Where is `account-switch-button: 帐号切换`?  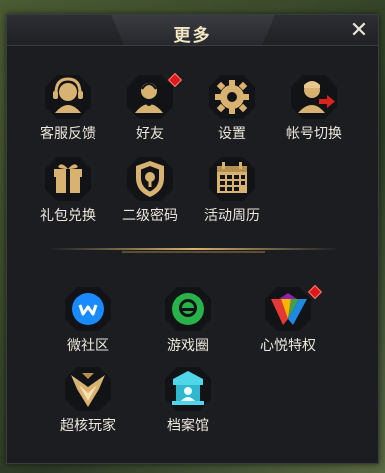 account-switch-button: 帐号切换 is located at coordinates (314, 109).